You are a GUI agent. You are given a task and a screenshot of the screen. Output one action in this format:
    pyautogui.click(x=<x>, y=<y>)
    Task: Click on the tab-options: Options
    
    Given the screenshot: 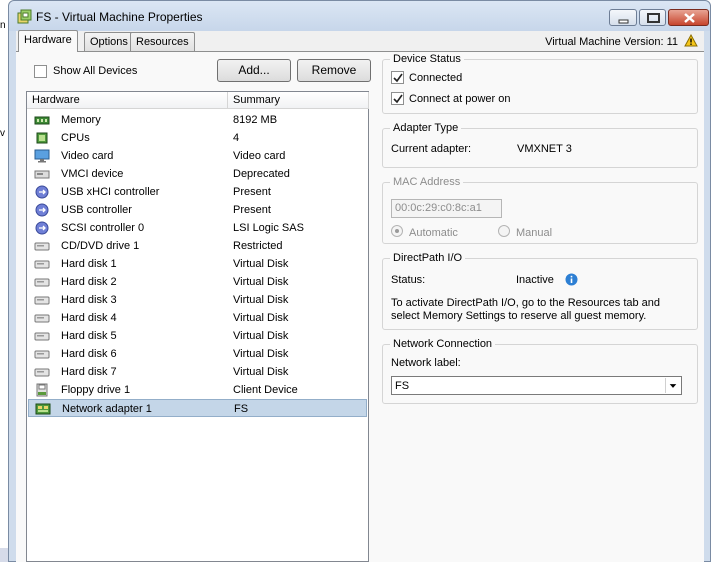 What is the action you would take?
    pyautogui.click(x=109, y=41)
    